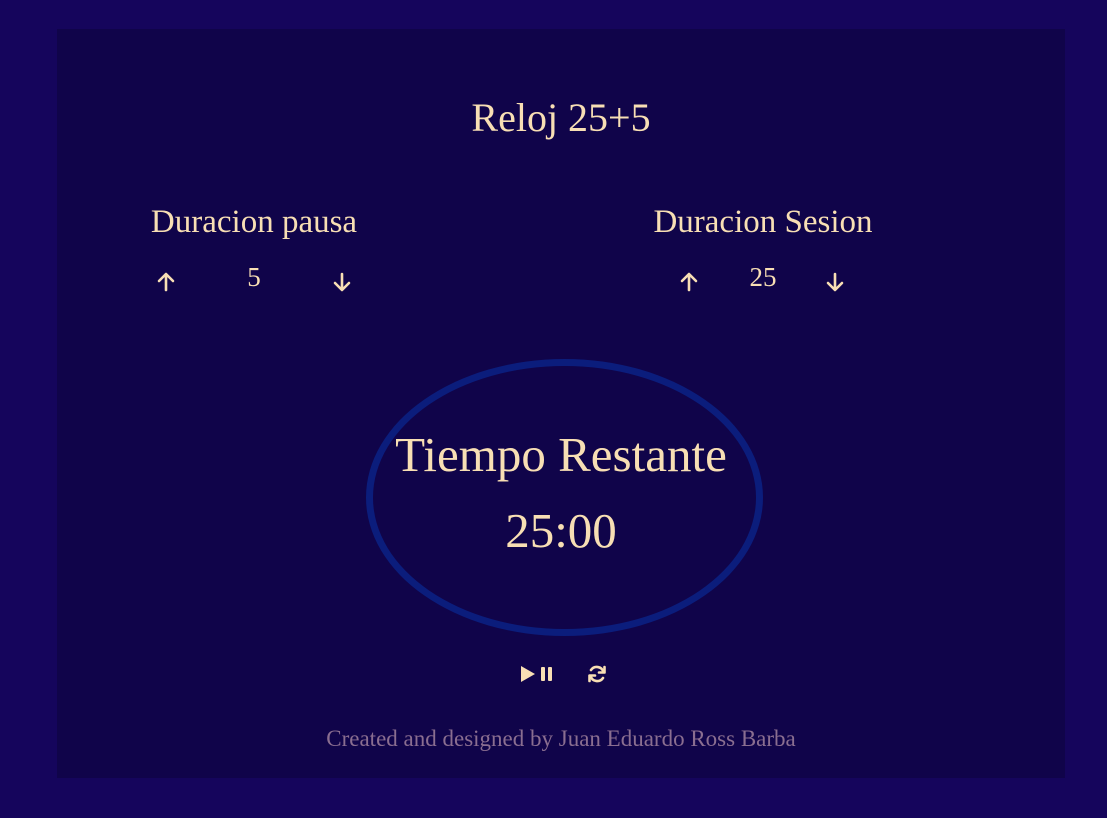 The width and height of the screenshot is (1107, 818). Describe the element at coordinates (254, 277) in the screenshot. I see `break-length-value: 5` at that location.